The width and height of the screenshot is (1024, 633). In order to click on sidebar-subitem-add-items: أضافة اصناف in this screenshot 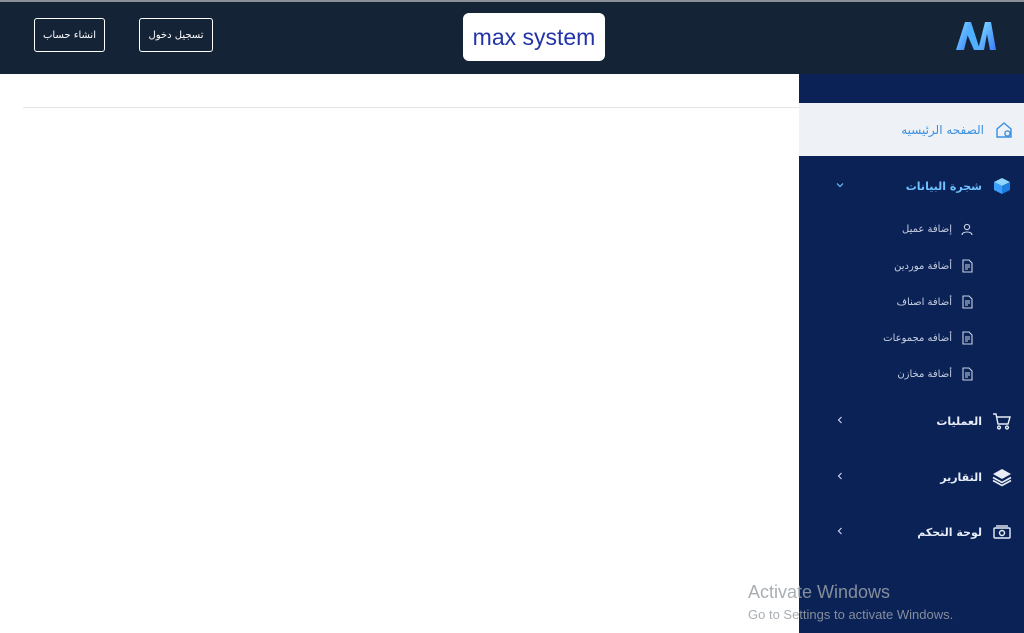, I will do `click(911, 302)`.